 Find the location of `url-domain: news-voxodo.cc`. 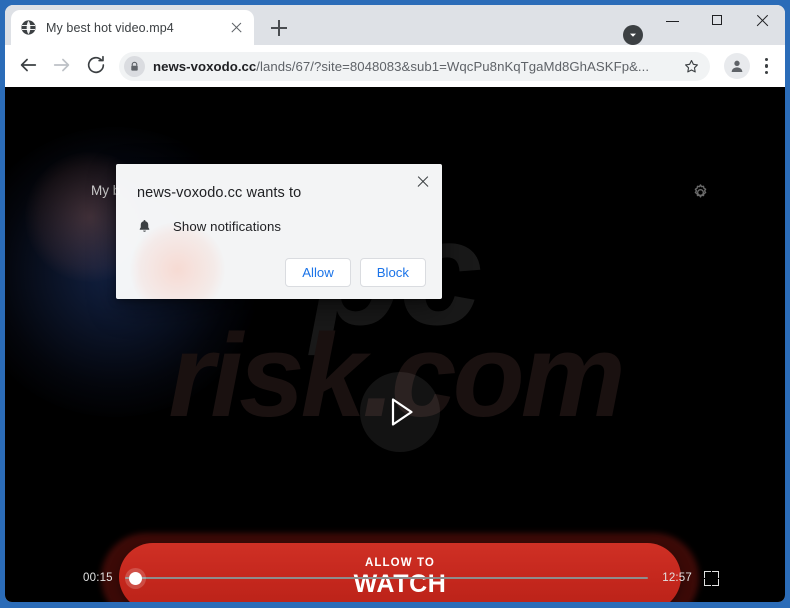

url-domain: news-voxodo.cc is located at coordinates (205, 66).